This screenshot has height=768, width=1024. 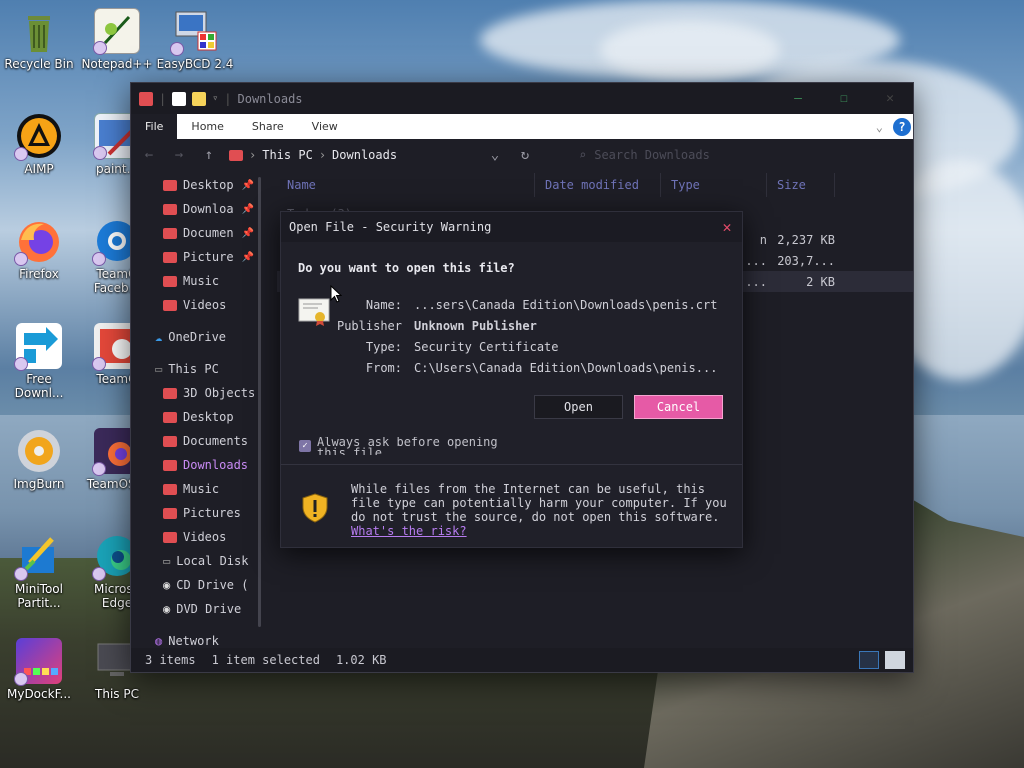 I want to click on file-size: 2 KB, so click(x=820, y=281).